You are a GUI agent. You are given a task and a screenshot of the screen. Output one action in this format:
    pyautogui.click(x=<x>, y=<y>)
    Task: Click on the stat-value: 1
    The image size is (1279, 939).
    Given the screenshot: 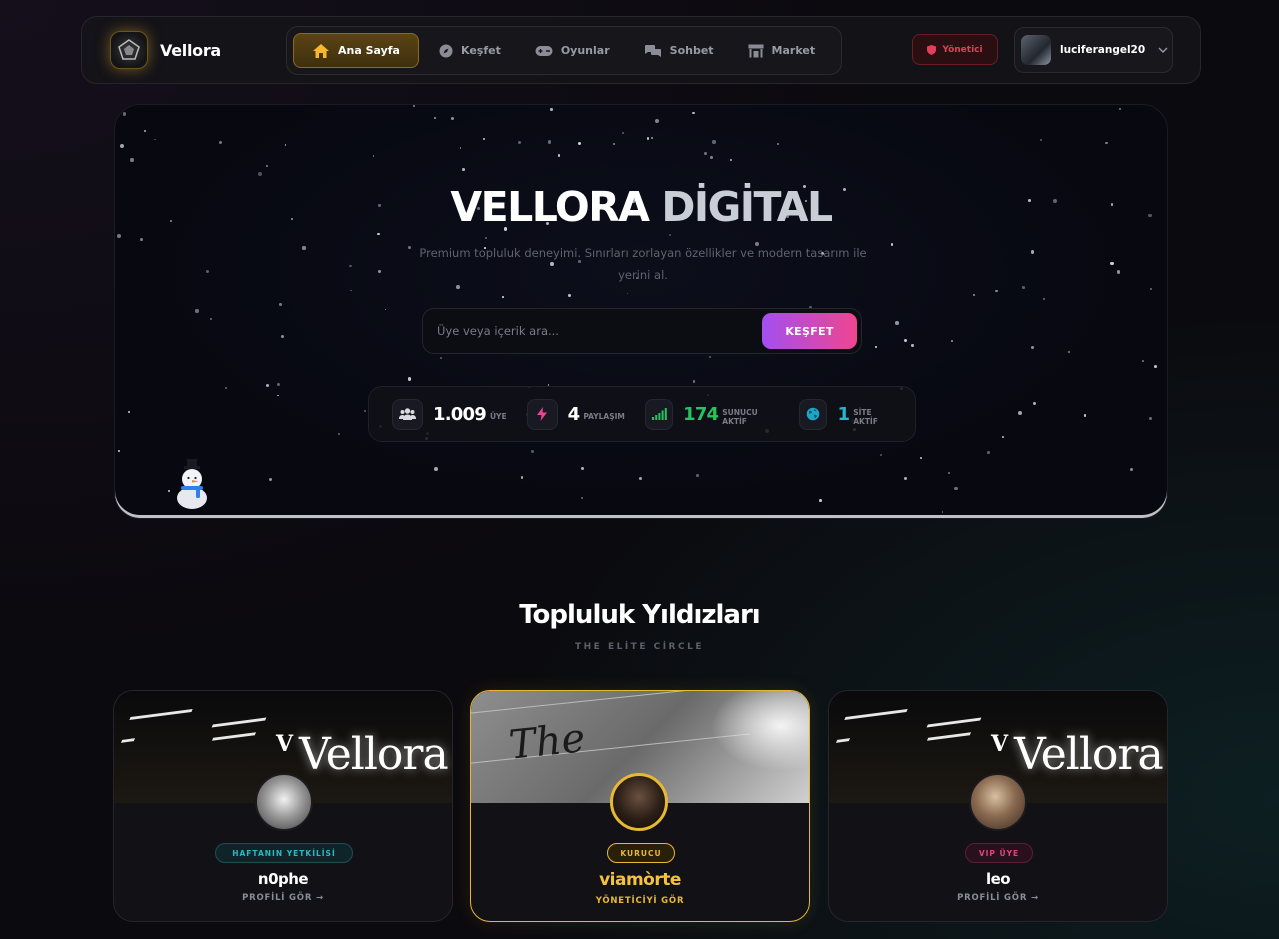 What is the action you would take?
    pyautogui.click(x=843, y=414)
    